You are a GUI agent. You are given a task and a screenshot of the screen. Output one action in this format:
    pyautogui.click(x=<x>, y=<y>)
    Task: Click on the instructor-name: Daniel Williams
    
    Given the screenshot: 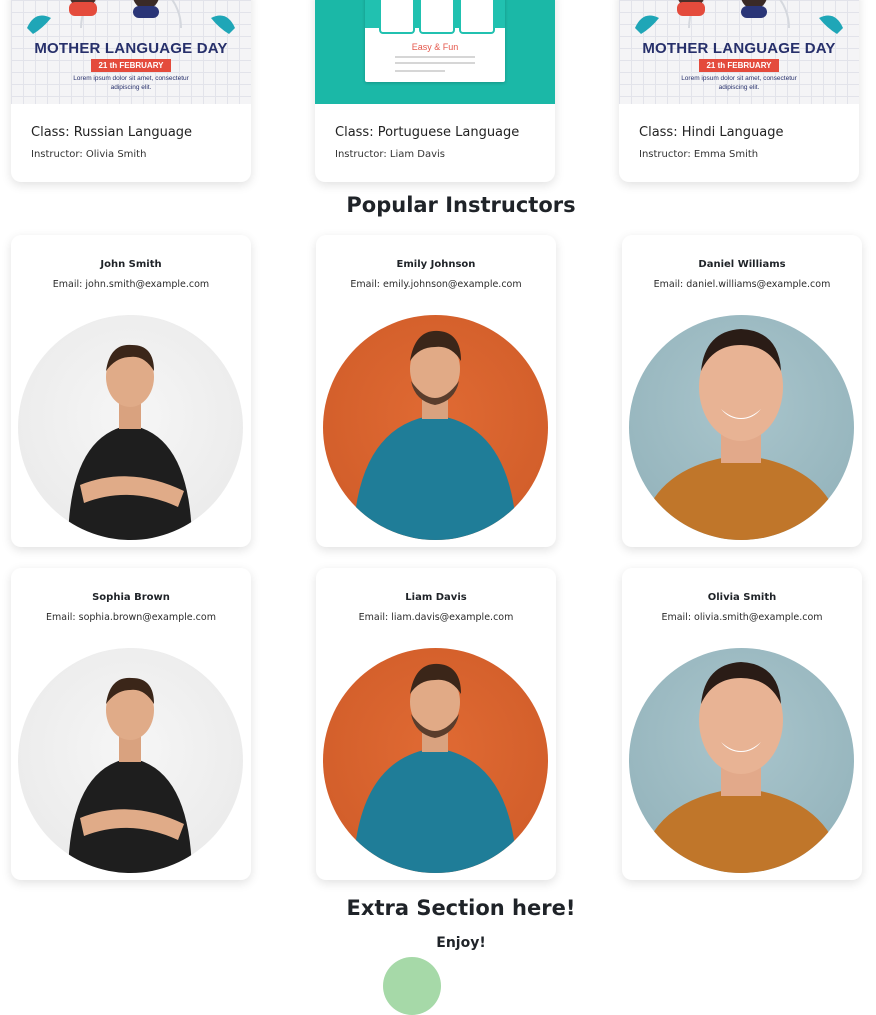 What is the action you would take?
    pyautogui.click(x=742, y=264)
    